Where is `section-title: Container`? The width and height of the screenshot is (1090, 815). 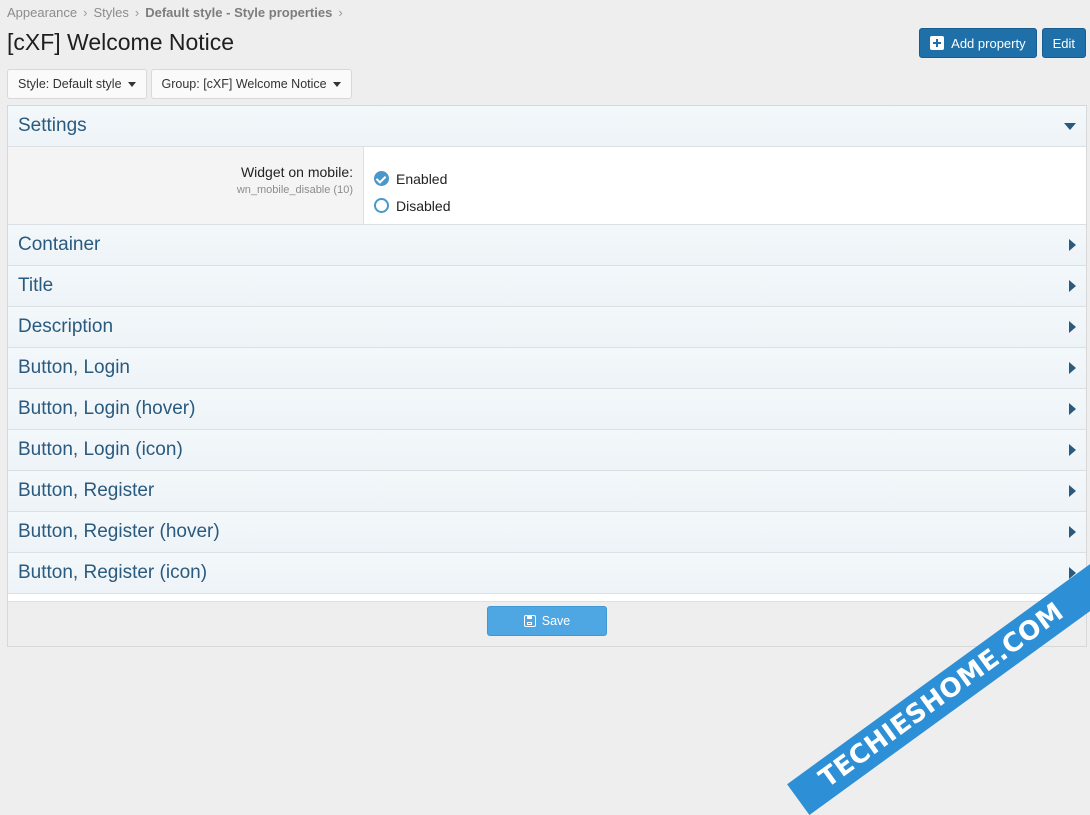 section-title: Container is located at coordinates (59, 244).